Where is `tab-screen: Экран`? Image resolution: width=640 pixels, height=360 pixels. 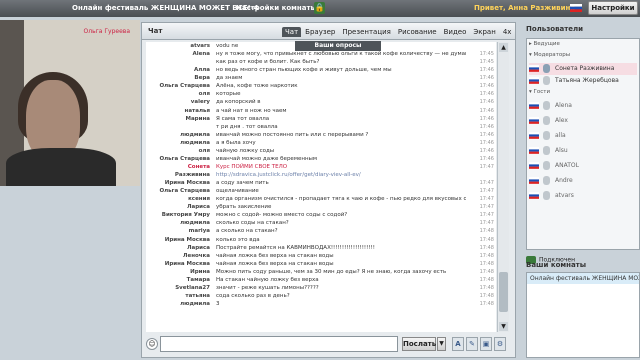
tab-screen: Экран is located at coordinates (484, 32).